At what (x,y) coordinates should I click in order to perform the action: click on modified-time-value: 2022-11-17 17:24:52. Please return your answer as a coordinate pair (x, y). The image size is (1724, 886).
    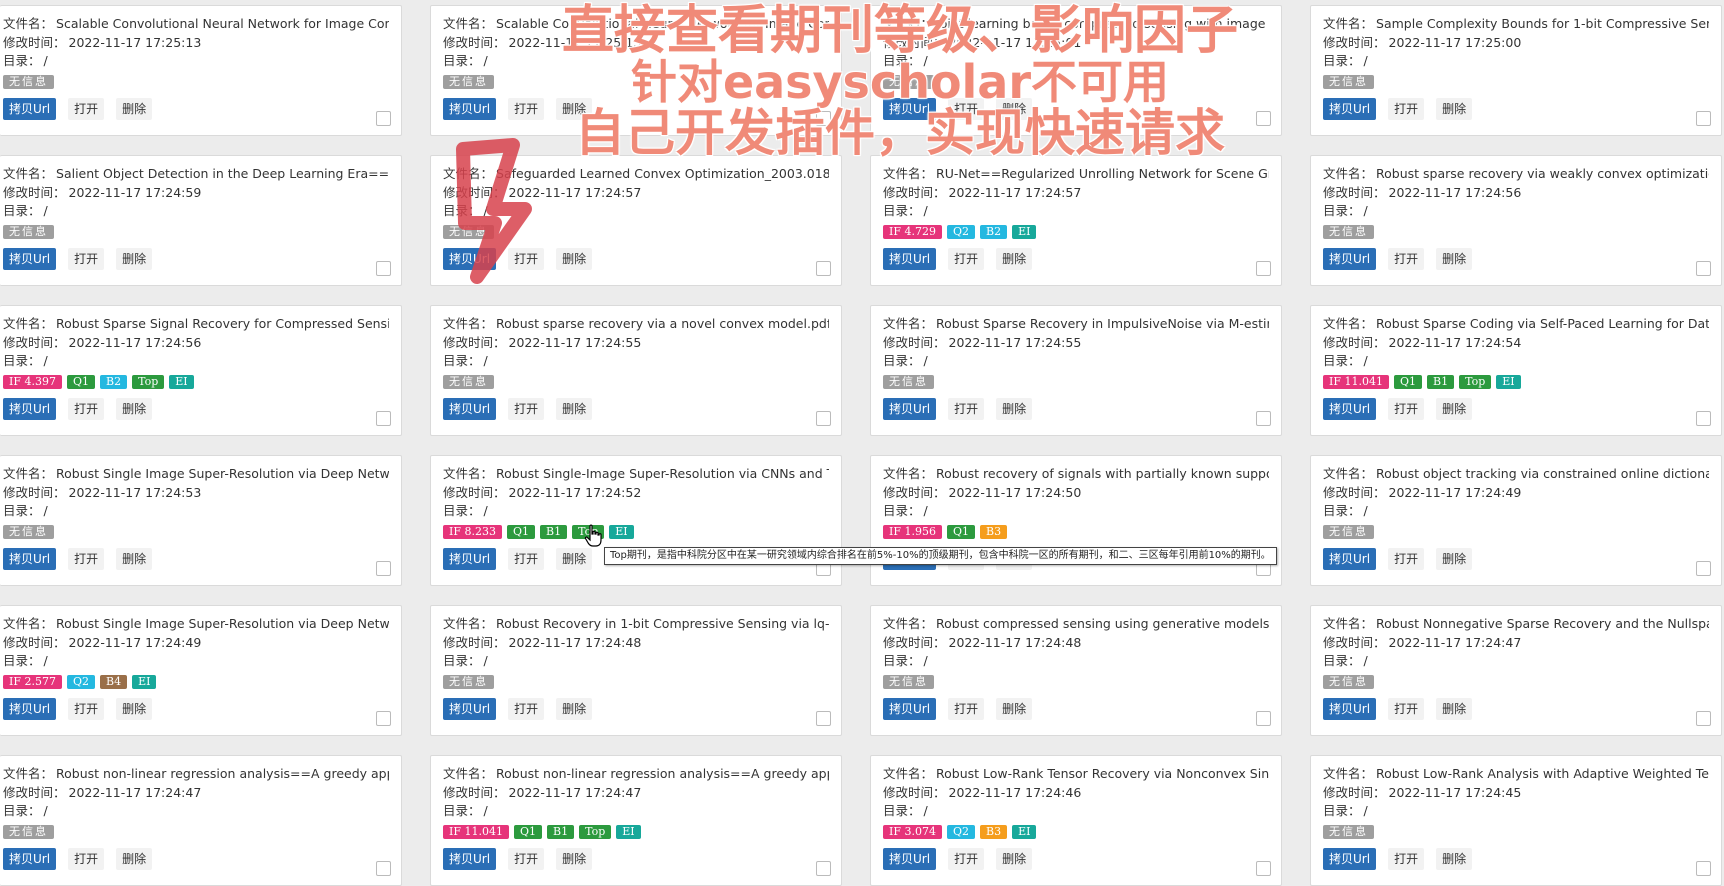
    Looking at the image, I should click on (575, 492).